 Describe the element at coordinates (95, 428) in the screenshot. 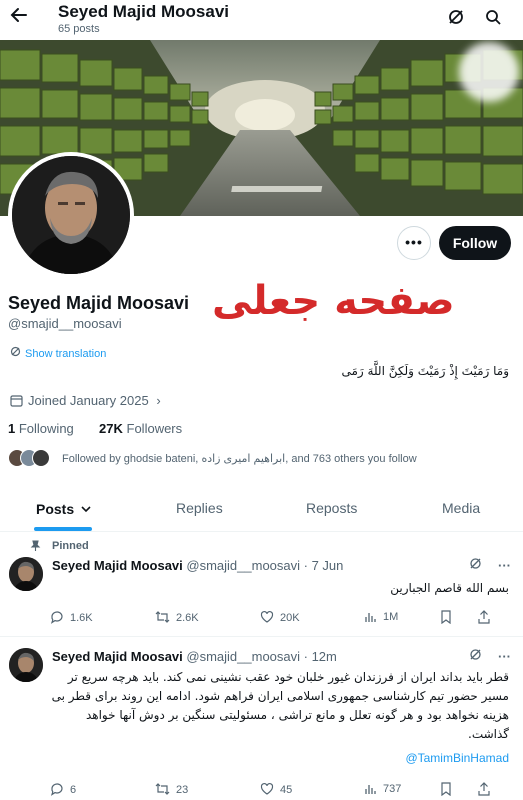

I see `follow-stats: 1 Following 27K Followers` at that location.